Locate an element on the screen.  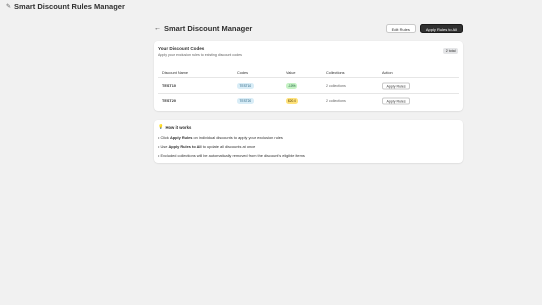
edit-rules-button: Edit Rules is located at coordinates (400, 28).